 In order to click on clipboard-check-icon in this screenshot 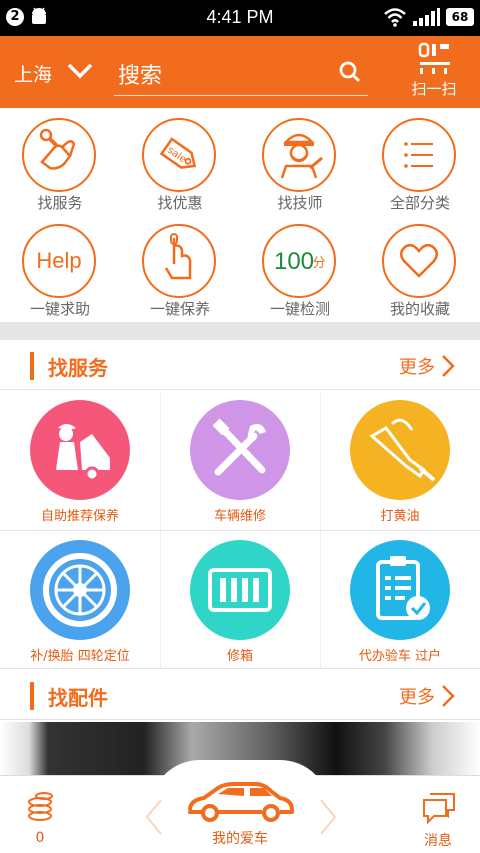, I will do `click(400, 590)`.